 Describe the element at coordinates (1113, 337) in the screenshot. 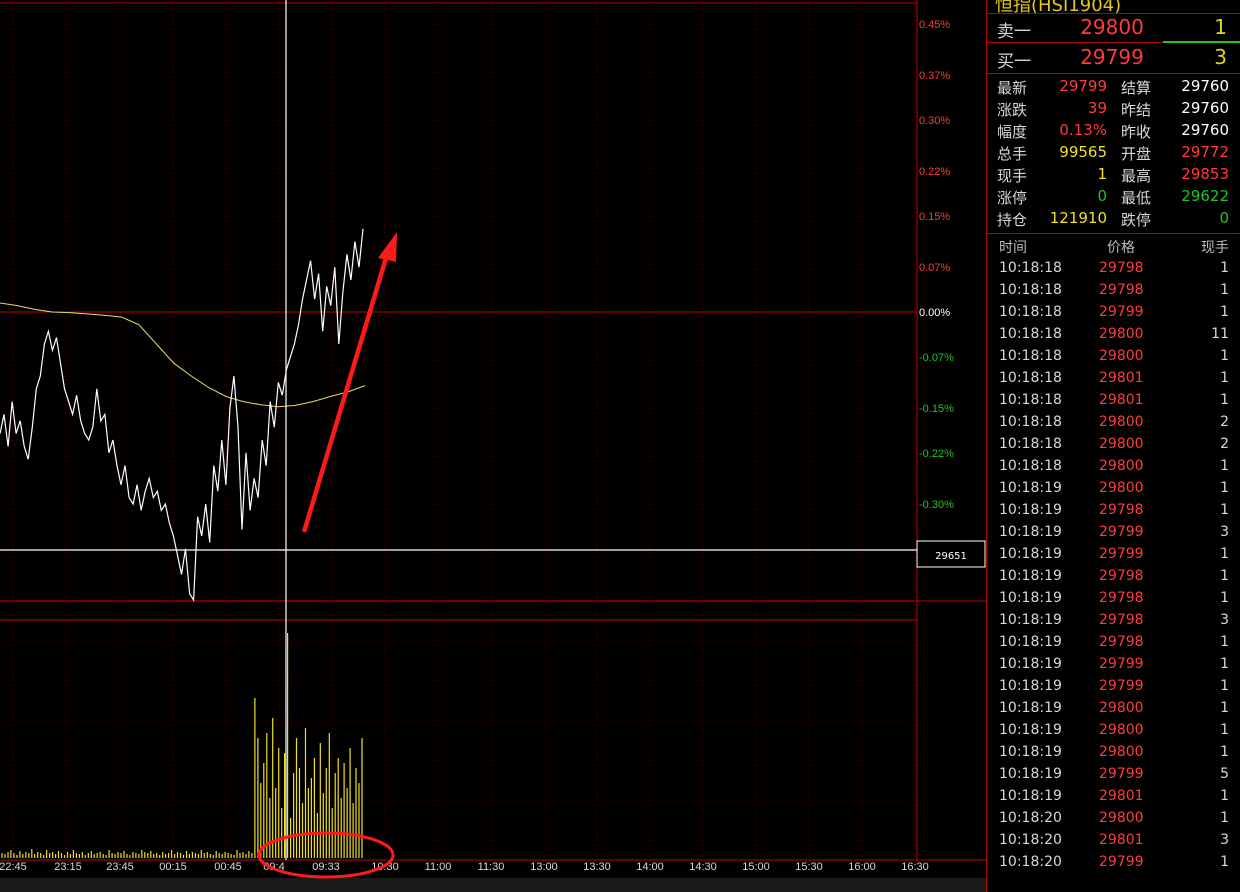

I see `trade-row: 10:18:18 29800 11` at that location.